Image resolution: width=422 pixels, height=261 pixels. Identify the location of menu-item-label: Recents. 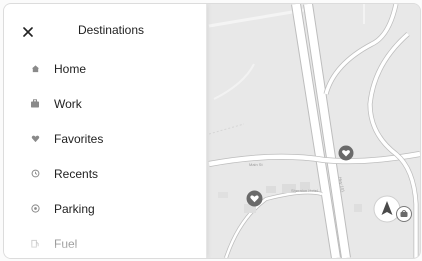
(76, 174).